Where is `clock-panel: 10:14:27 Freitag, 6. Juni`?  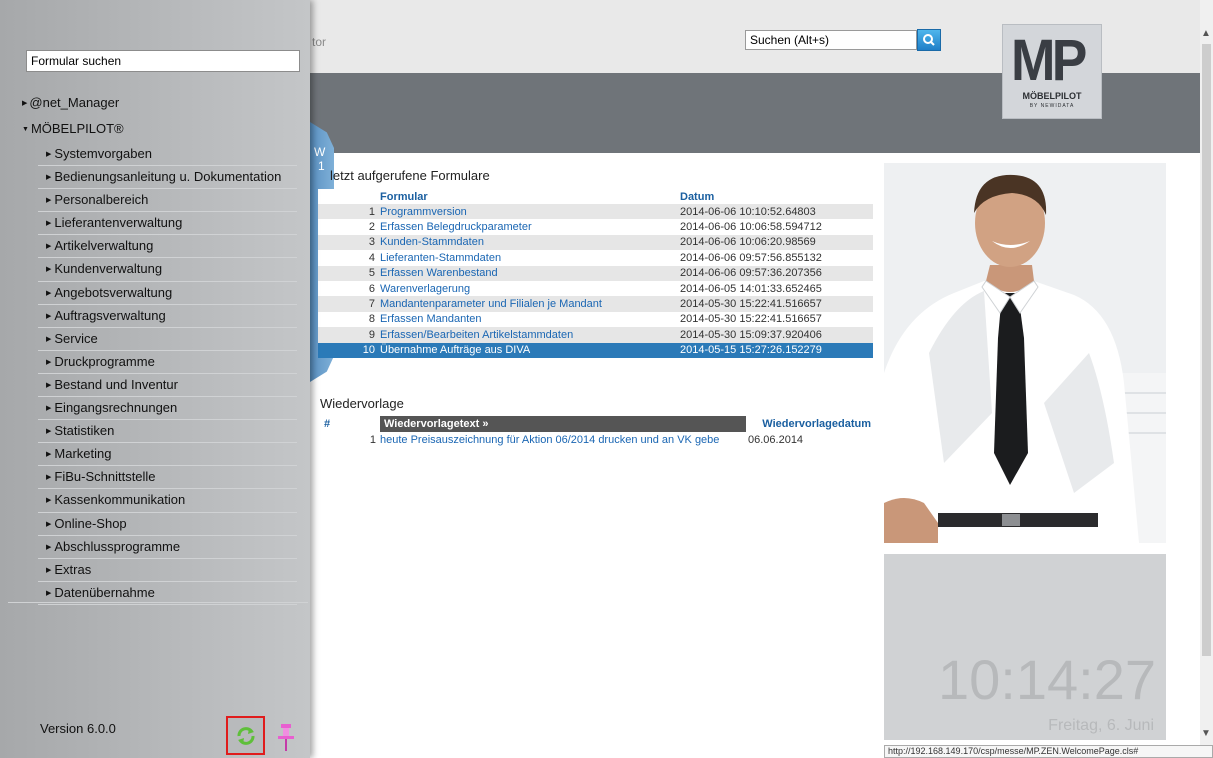 clock-panel: 10:14:27 Freitag, 6. Juni is located at coordinates (1025, 647).